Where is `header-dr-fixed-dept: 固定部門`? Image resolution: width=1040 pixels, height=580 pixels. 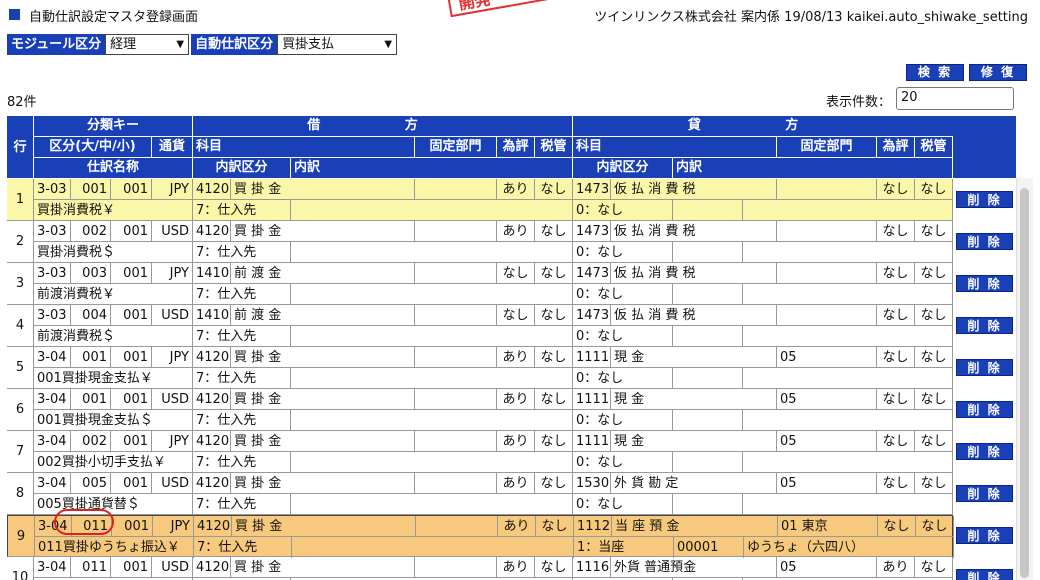 header-dr-fixed-dept: 固定部門 is located at coordinates (456, 147).